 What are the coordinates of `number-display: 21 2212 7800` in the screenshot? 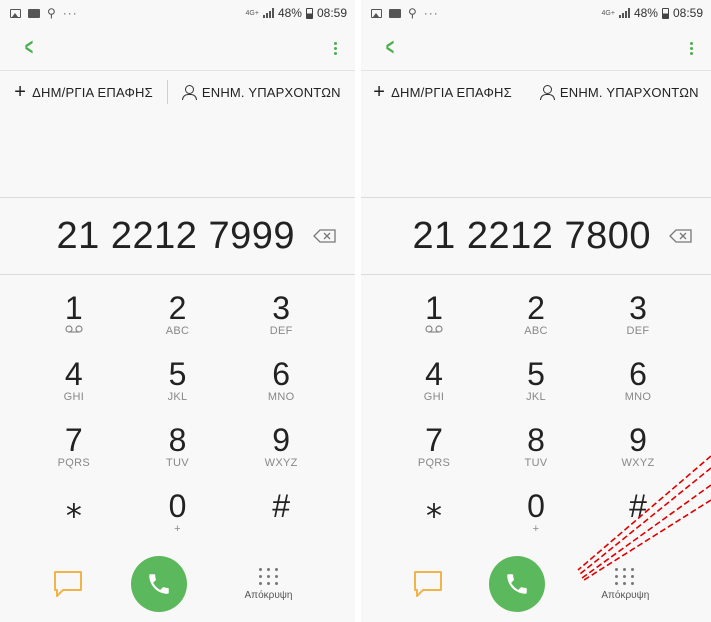 It's located at (536, 236).